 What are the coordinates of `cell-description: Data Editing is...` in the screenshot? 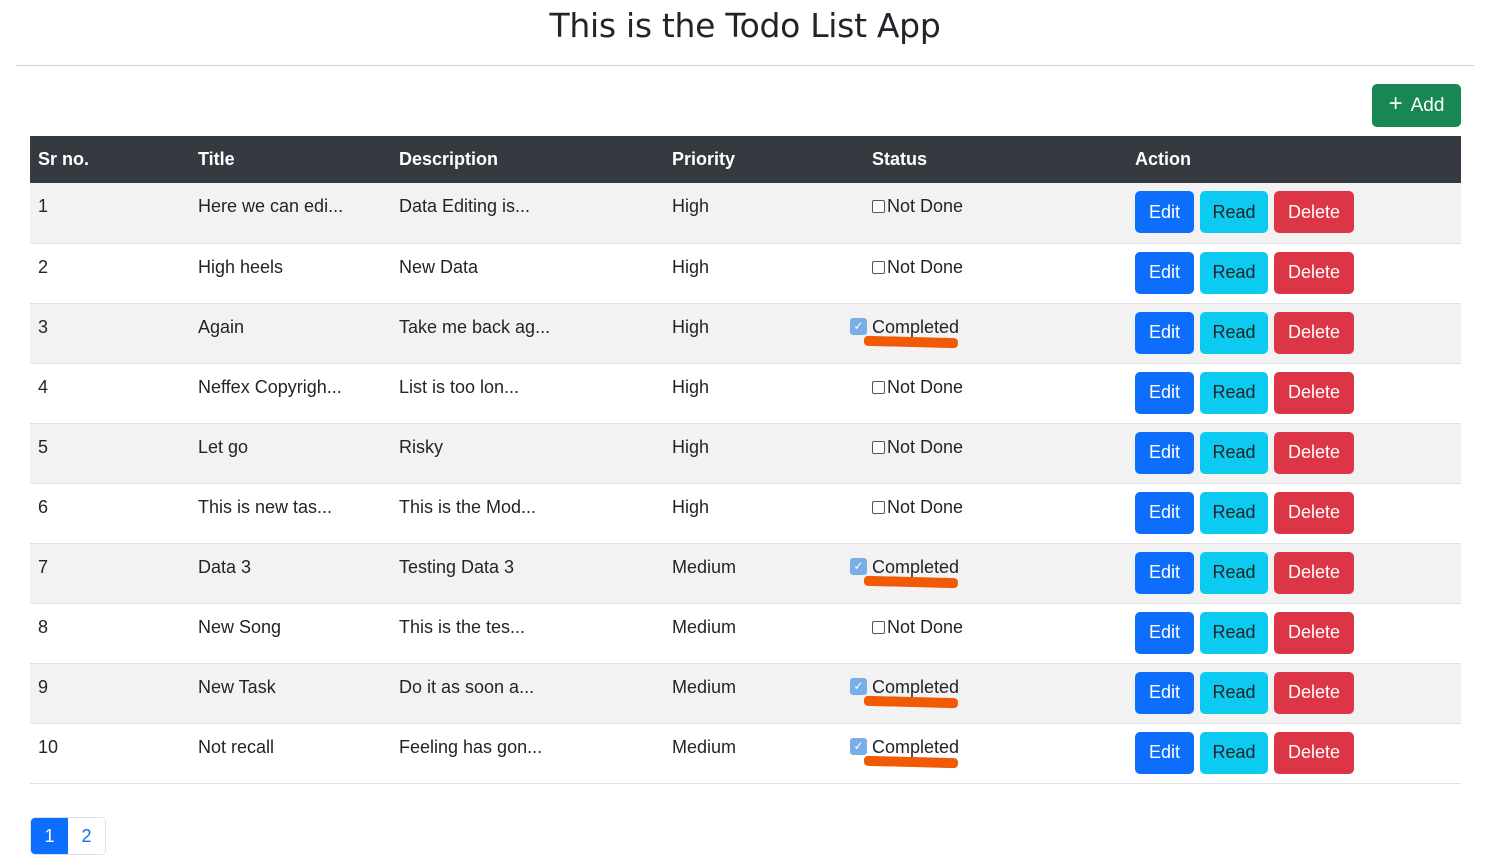 It's located at (527, 213).